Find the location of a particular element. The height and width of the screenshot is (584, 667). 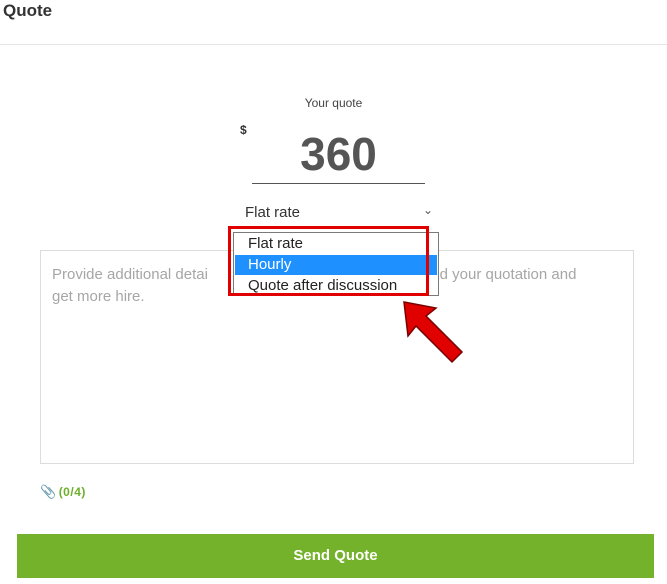

highlight-box is located at coordinates (328, 261).